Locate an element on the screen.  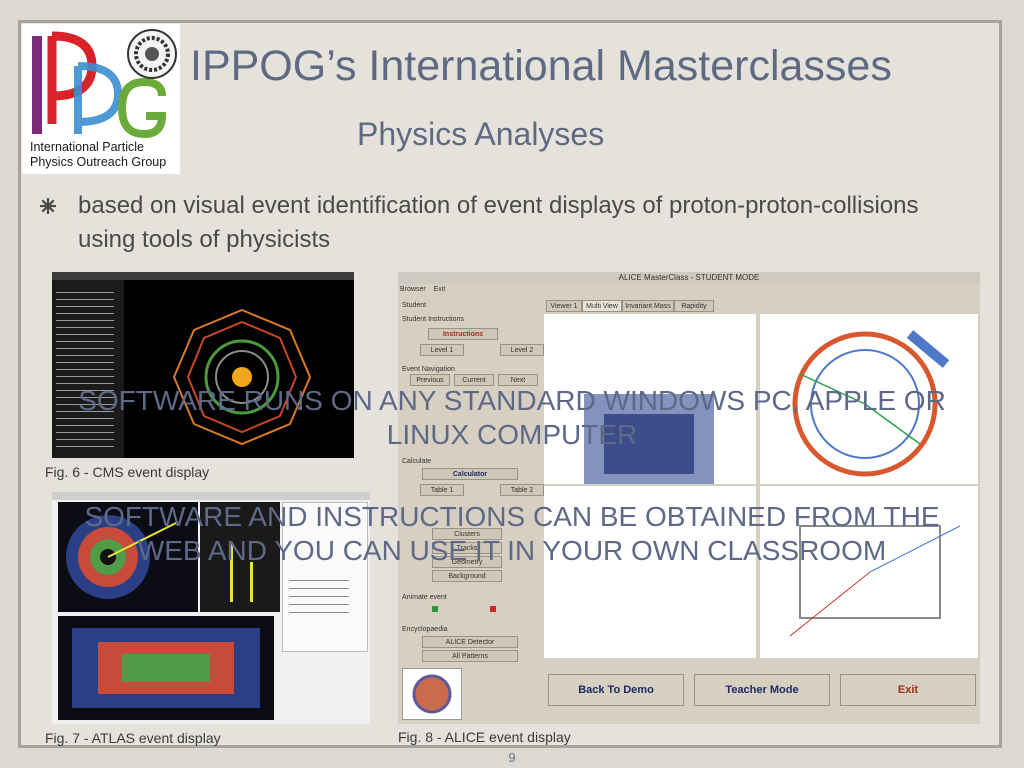
ippog-logo-mark is located at coordinates (104, 84).